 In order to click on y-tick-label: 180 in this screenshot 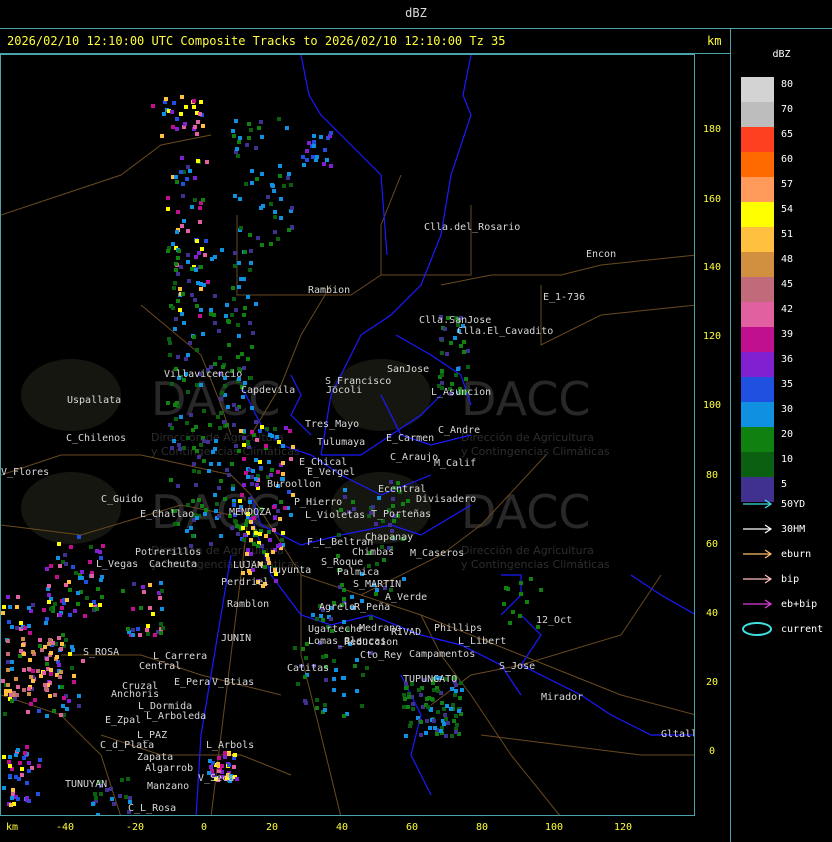, I will do `click(712, 129)`.